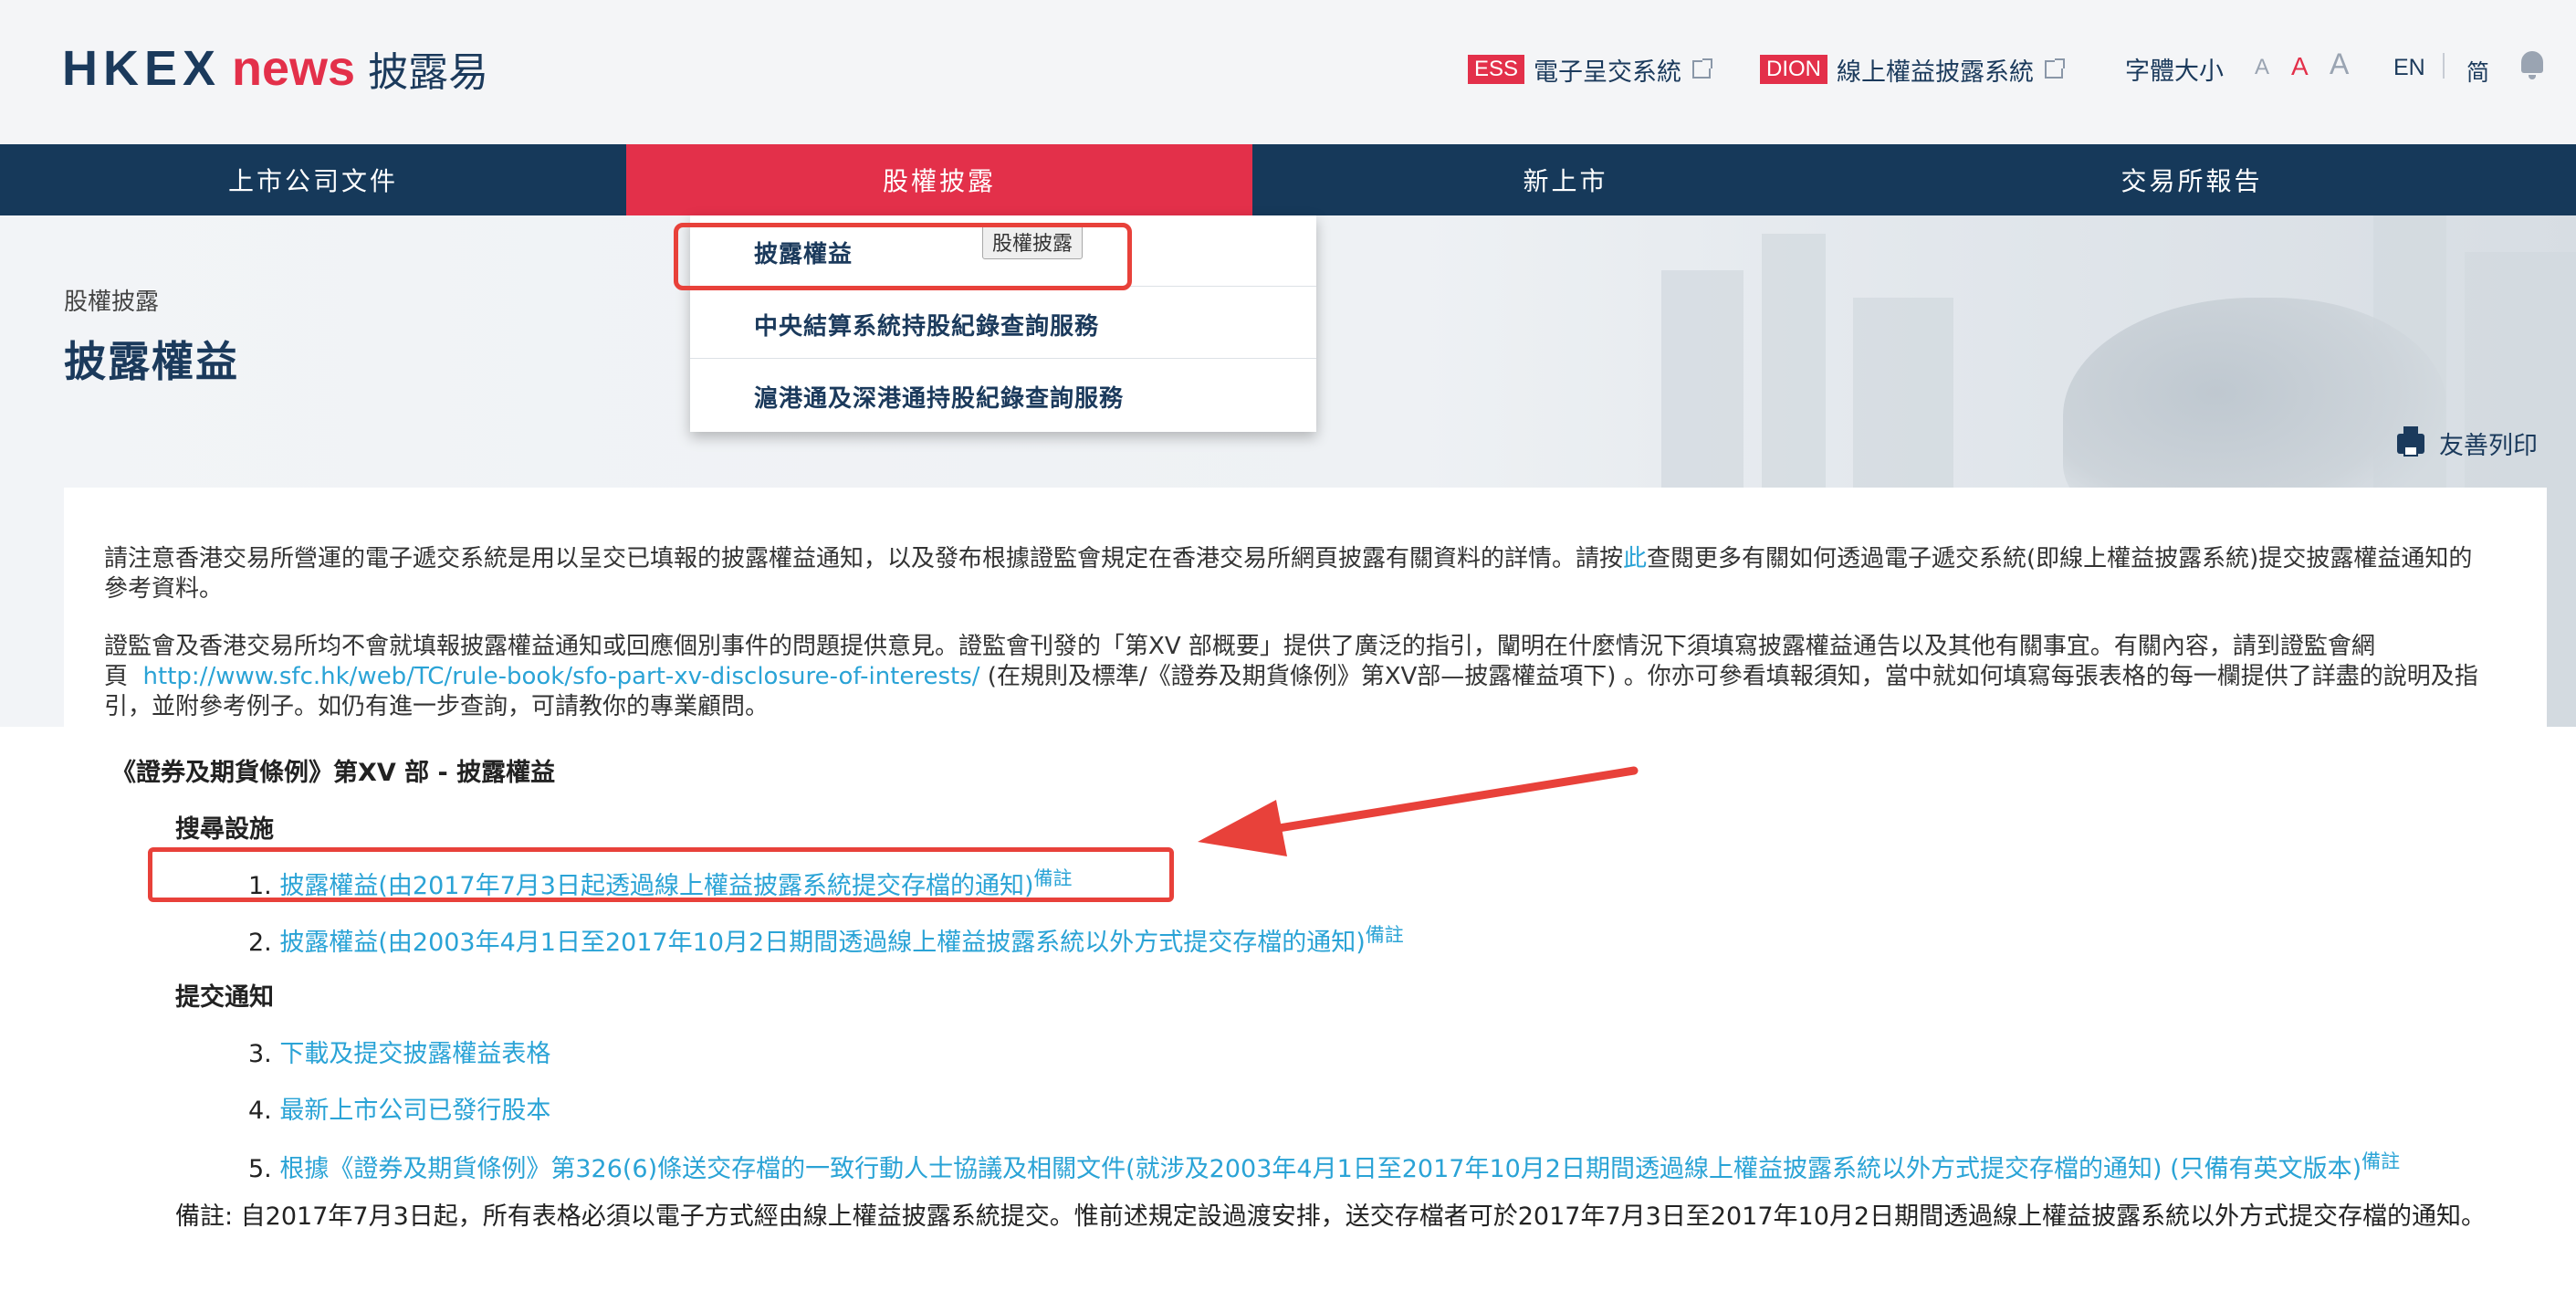 The height and width of the screenshot is (1302, 2576). I want to click on here-link: 此, so click(1635, 558).